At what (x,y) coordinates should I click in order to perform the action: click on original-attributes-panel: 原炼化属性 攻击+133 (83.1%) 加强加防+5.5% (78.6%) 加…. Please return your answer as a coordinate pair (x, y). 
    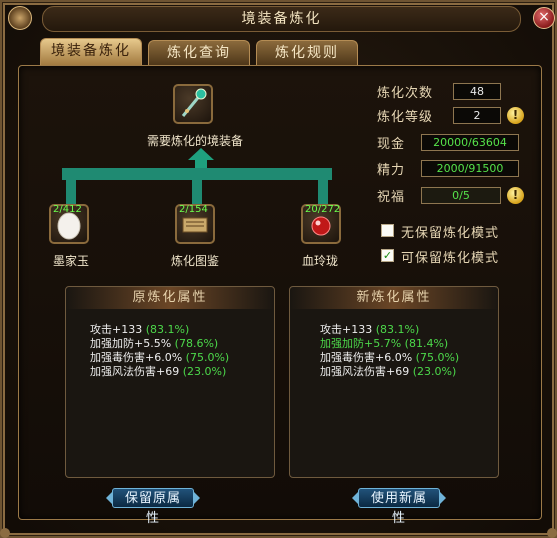
    Looking at the image, I should click on (170, 382).